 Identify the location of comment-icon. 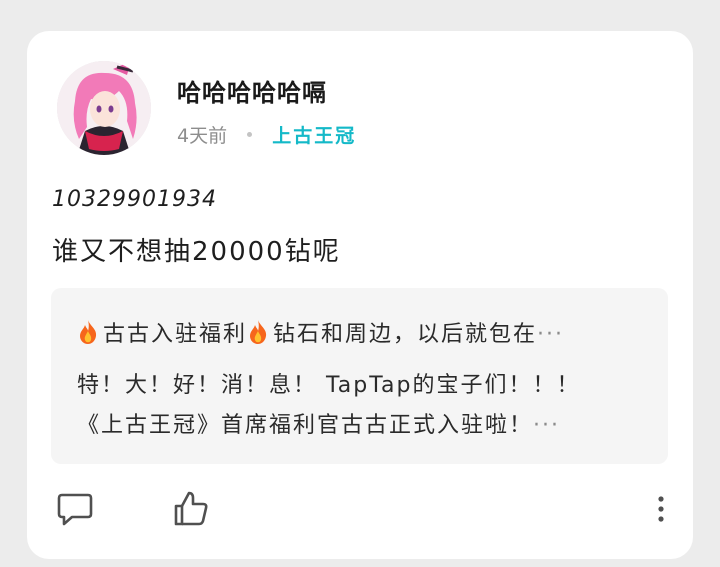
(75, 509).